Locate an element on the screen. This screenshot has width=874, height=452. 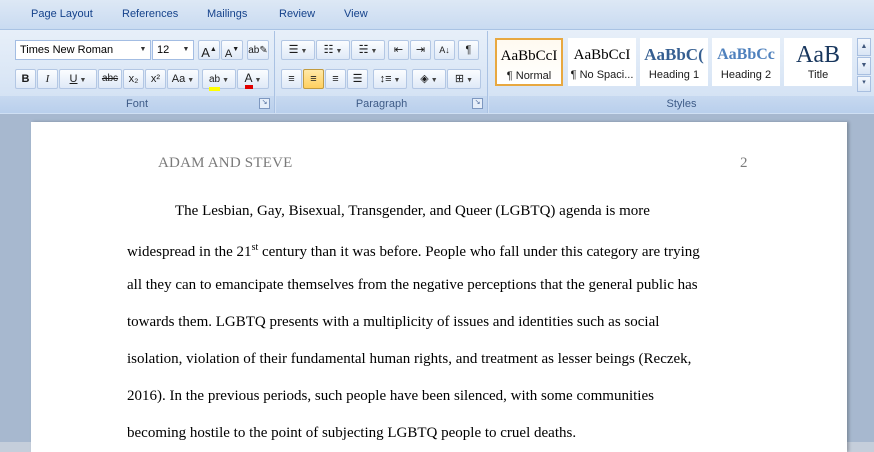
tab-references: References is located at coordinates (150, 14).